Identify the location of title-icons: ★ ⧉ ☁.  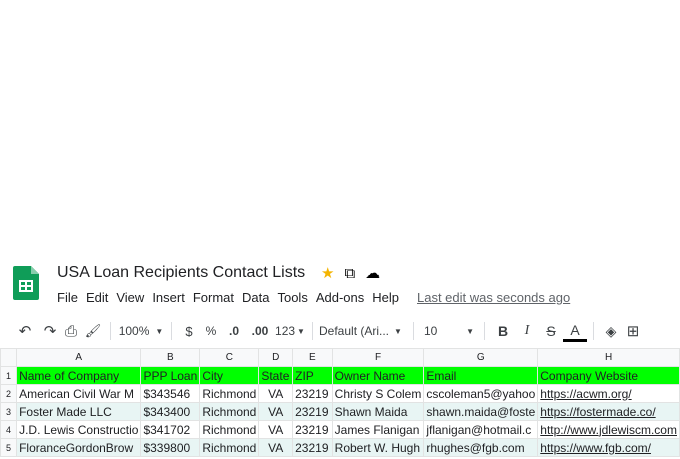
(350, 274).